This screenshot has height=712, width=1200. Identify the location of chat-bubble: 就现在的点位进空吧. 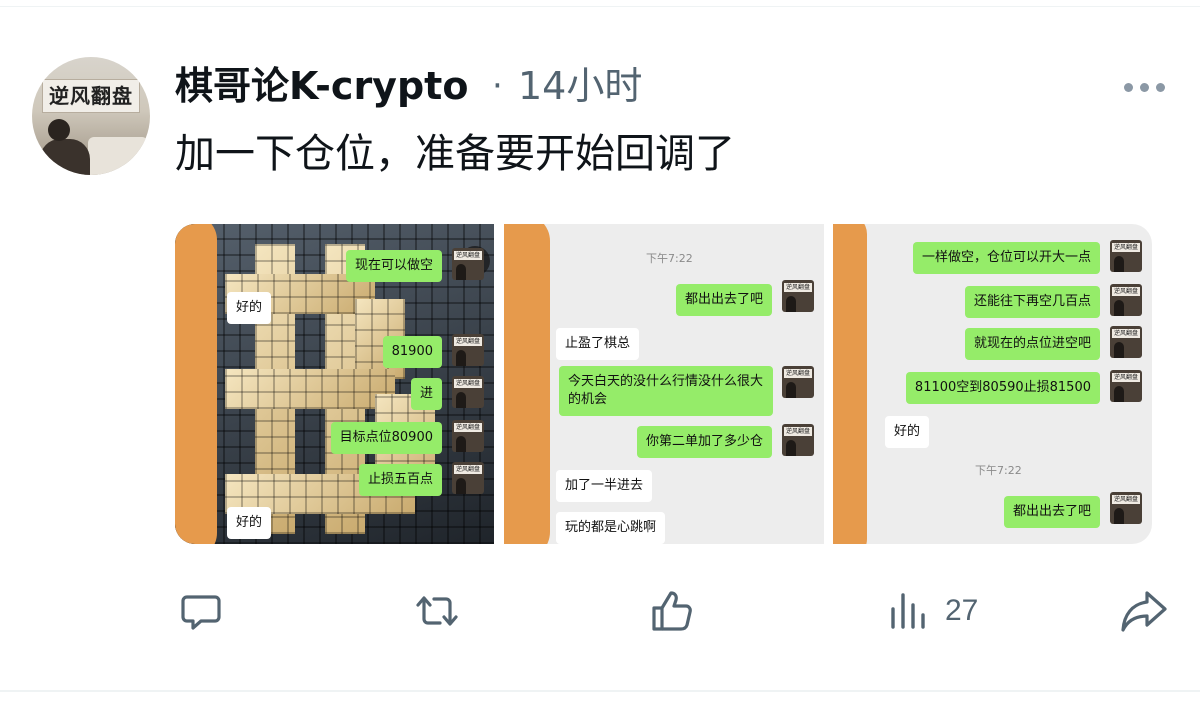
(1032, 344).